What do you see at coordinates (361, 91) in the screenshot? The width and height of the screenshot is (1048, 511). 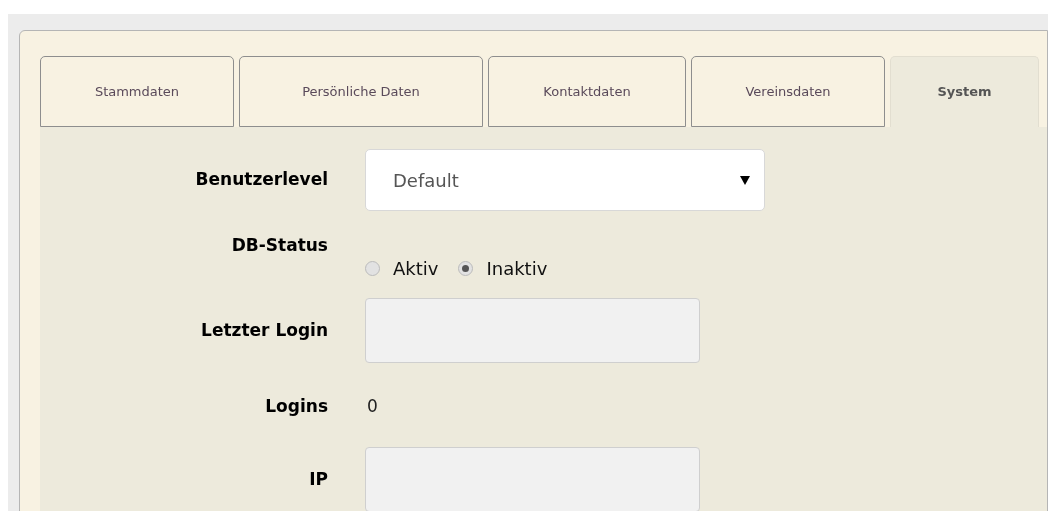 I see `tab: Persönliche Daten` at bounding box center [361, 91].